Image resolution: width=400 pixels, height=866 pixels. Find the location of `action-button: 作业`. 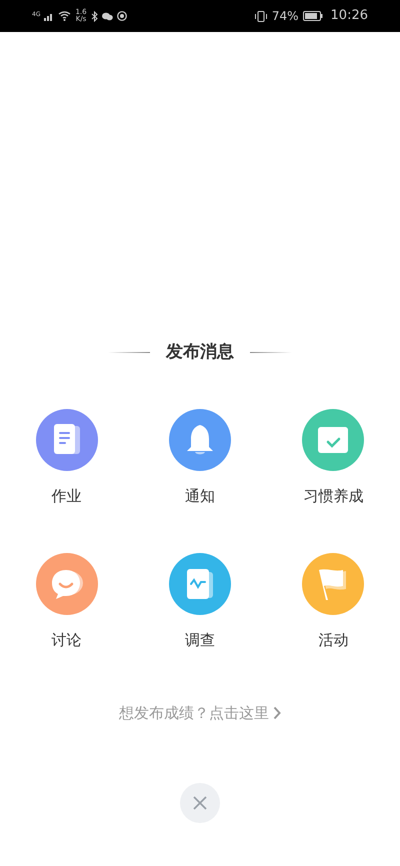

action-button: 作业 is located at coordinates (67, 458).